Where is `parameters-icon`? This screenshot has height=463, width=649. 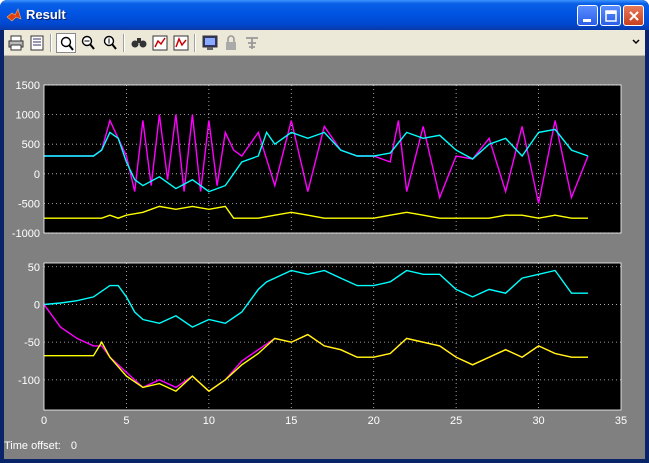 parameters-icon is located at coordinates (37, 43).